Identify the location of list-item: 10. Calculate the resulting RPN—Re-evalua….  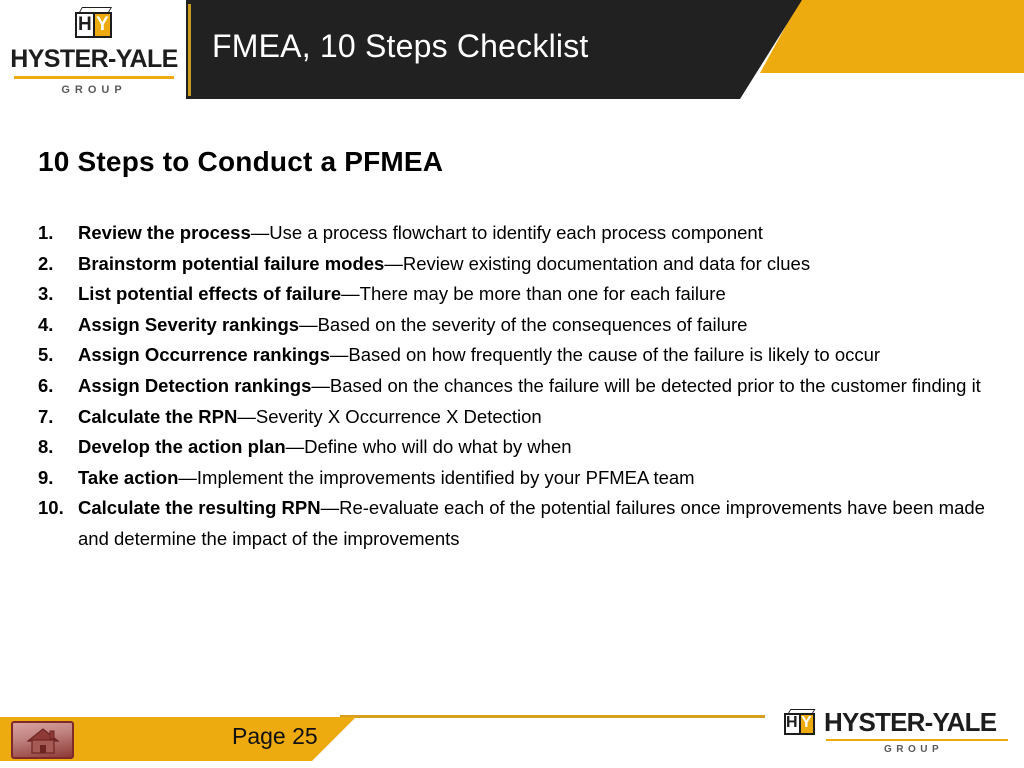
(514, 523).